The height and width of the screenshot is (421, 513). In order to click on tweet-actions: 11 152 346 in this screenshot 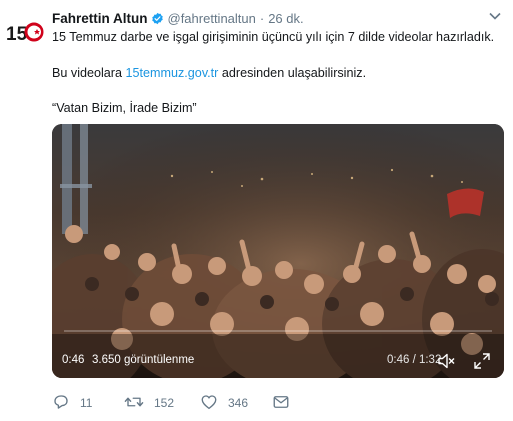, I will do `click(272, 403)`.